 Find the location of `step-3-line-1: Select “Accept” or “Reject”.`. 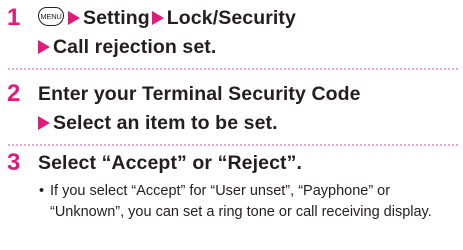

step-3-line-1: Select “Accept” or “Reject”. is located at coordinates (170, 163).